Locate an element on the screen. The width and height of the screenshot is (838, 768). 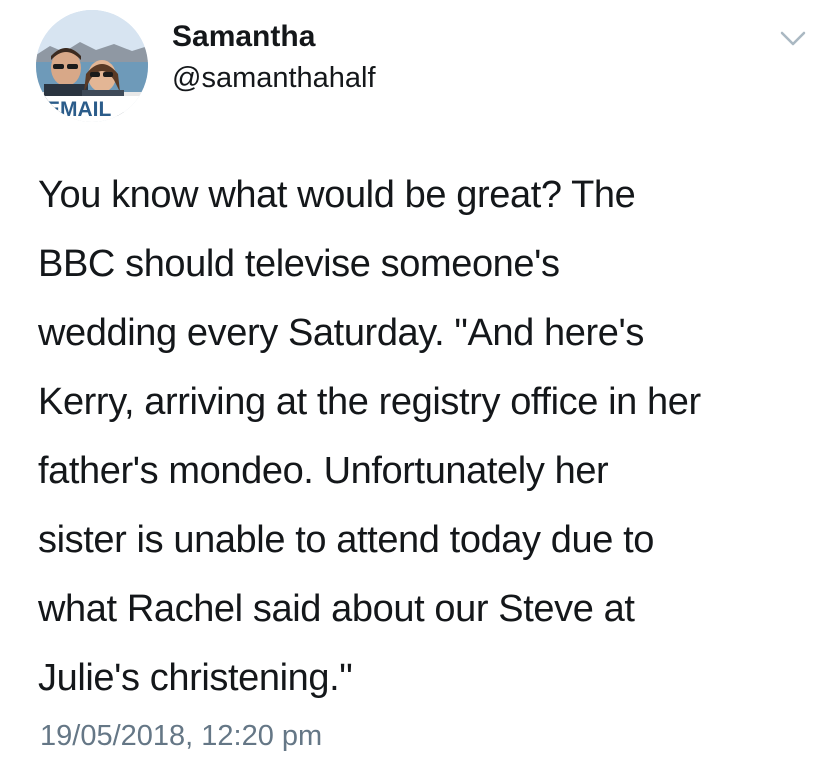
user-handle: @samanthahalf is located at coordinates (274, 78).